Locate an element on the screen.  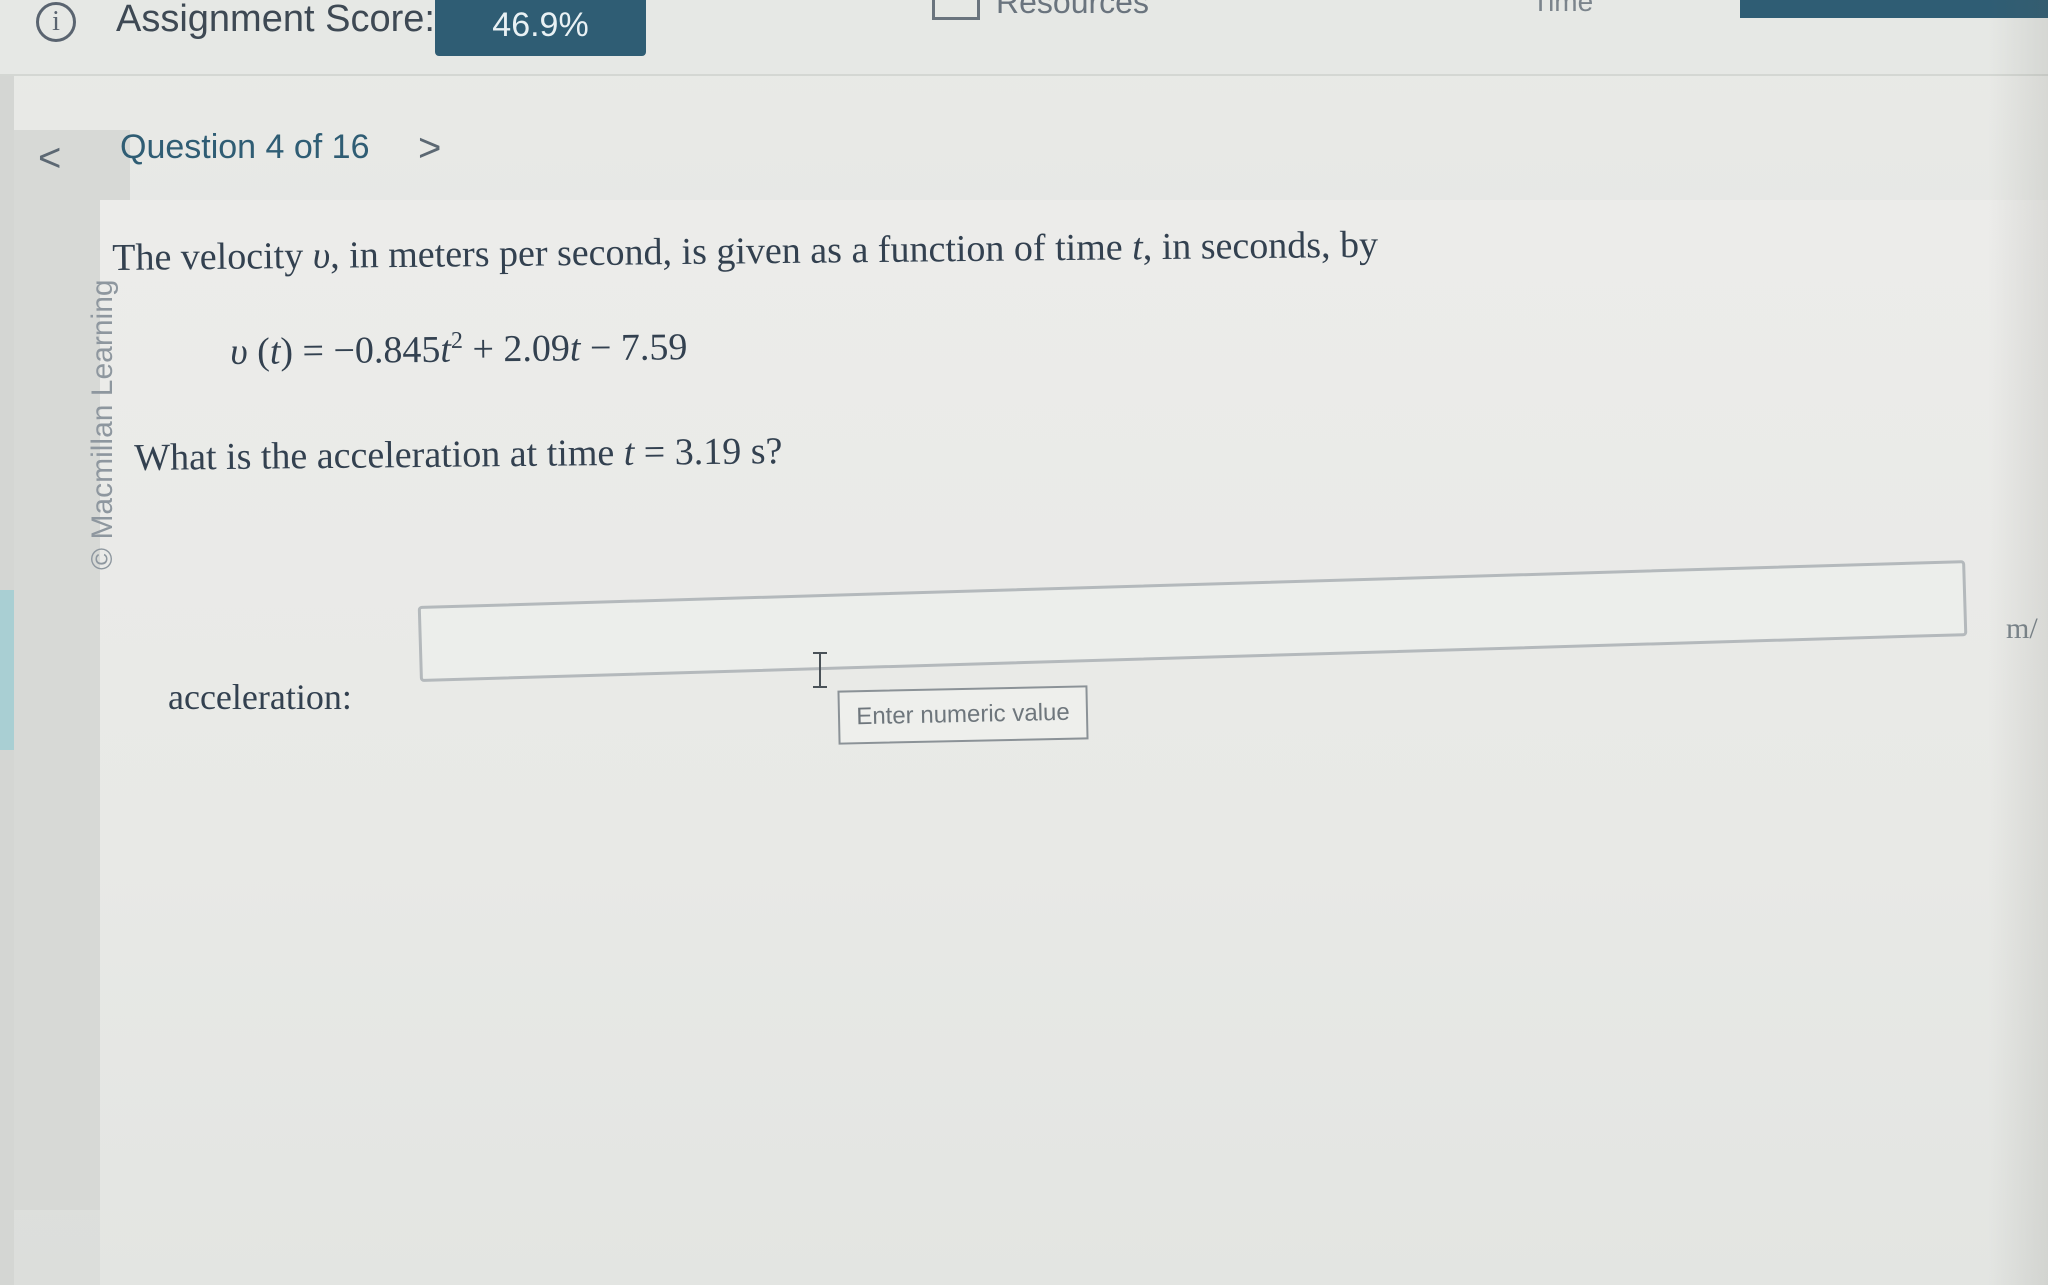
resources-icon is located at coordinates (956, 10).